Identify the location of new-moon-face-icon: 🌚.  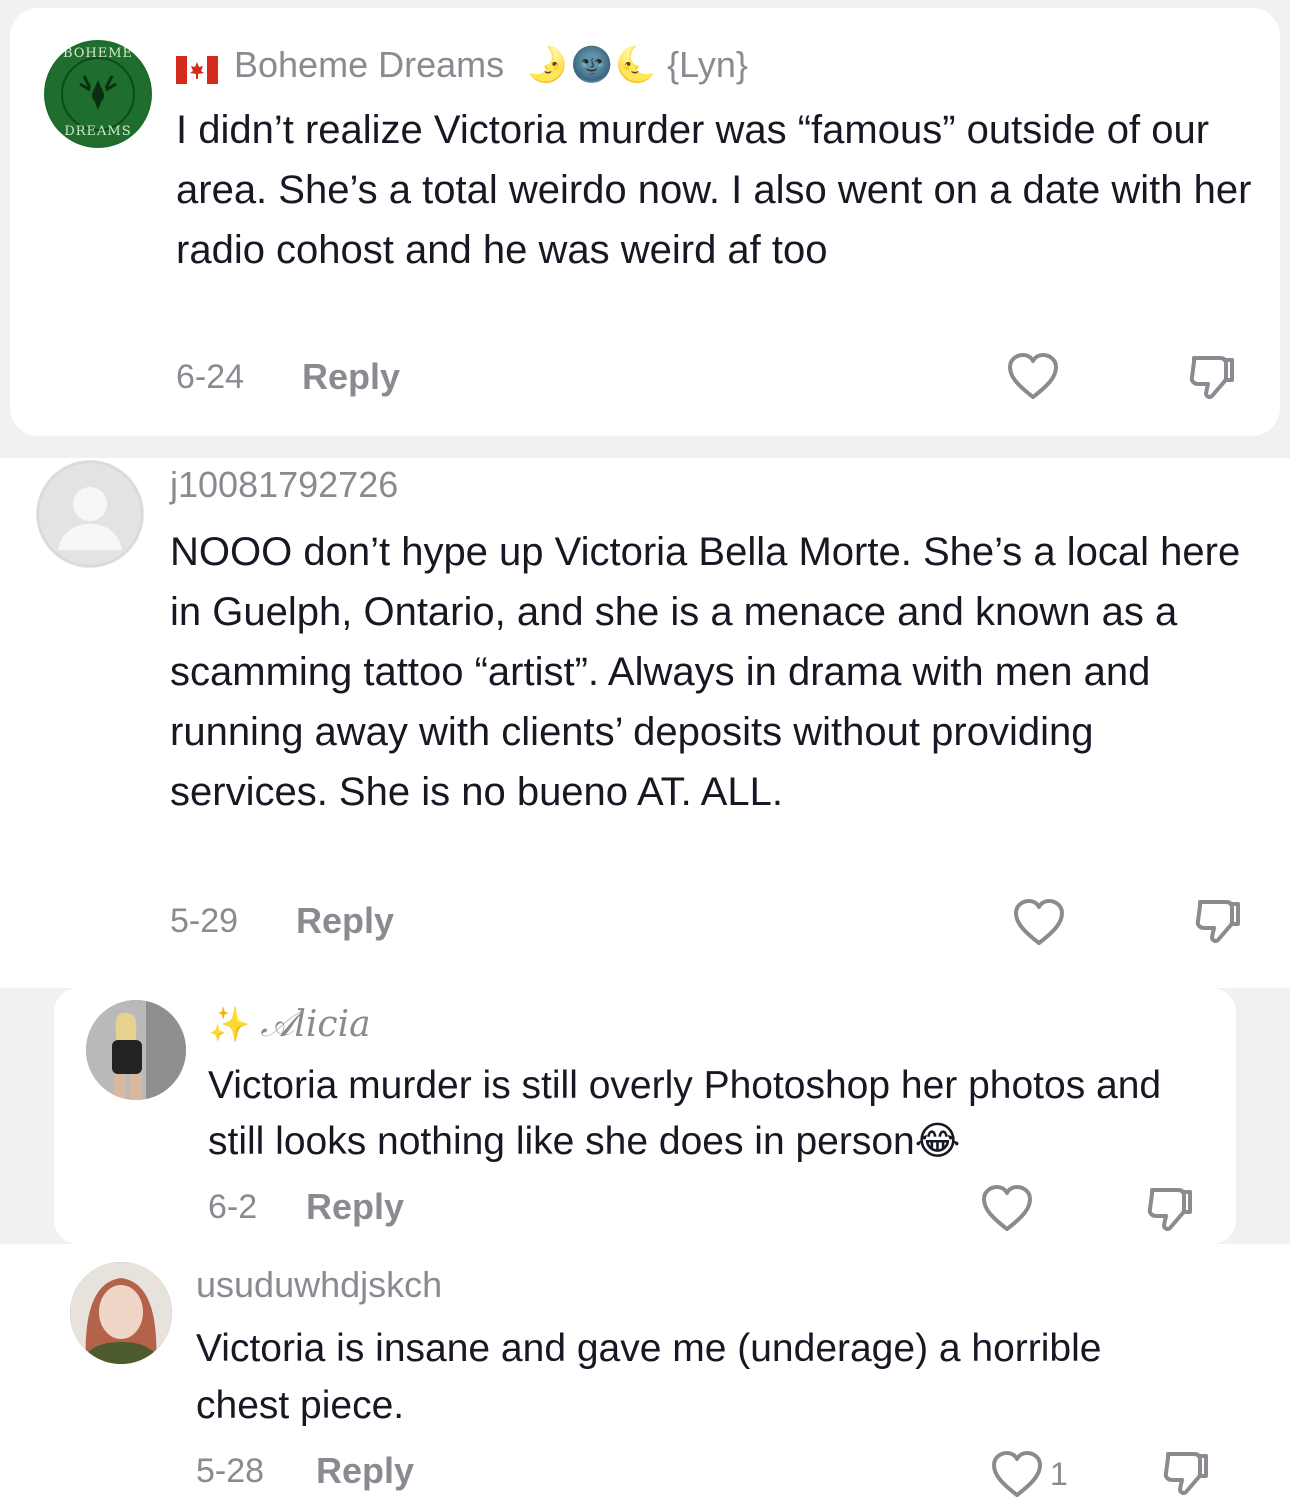
(592, 65).